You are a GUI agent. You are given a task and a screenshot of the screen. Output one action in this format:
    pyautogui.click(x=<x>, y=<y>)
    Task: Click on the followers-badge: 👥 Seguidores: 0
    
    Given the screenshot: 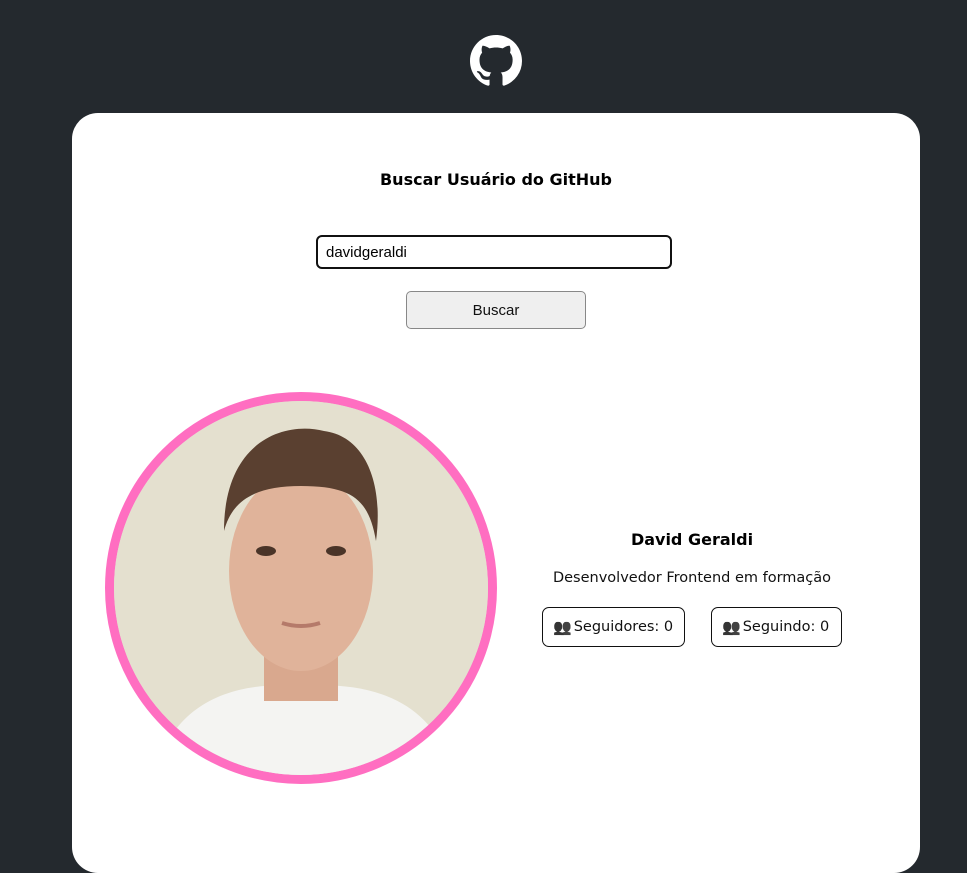 What is the action you would take?
    pyautogui.click(x=613, y=627)
    